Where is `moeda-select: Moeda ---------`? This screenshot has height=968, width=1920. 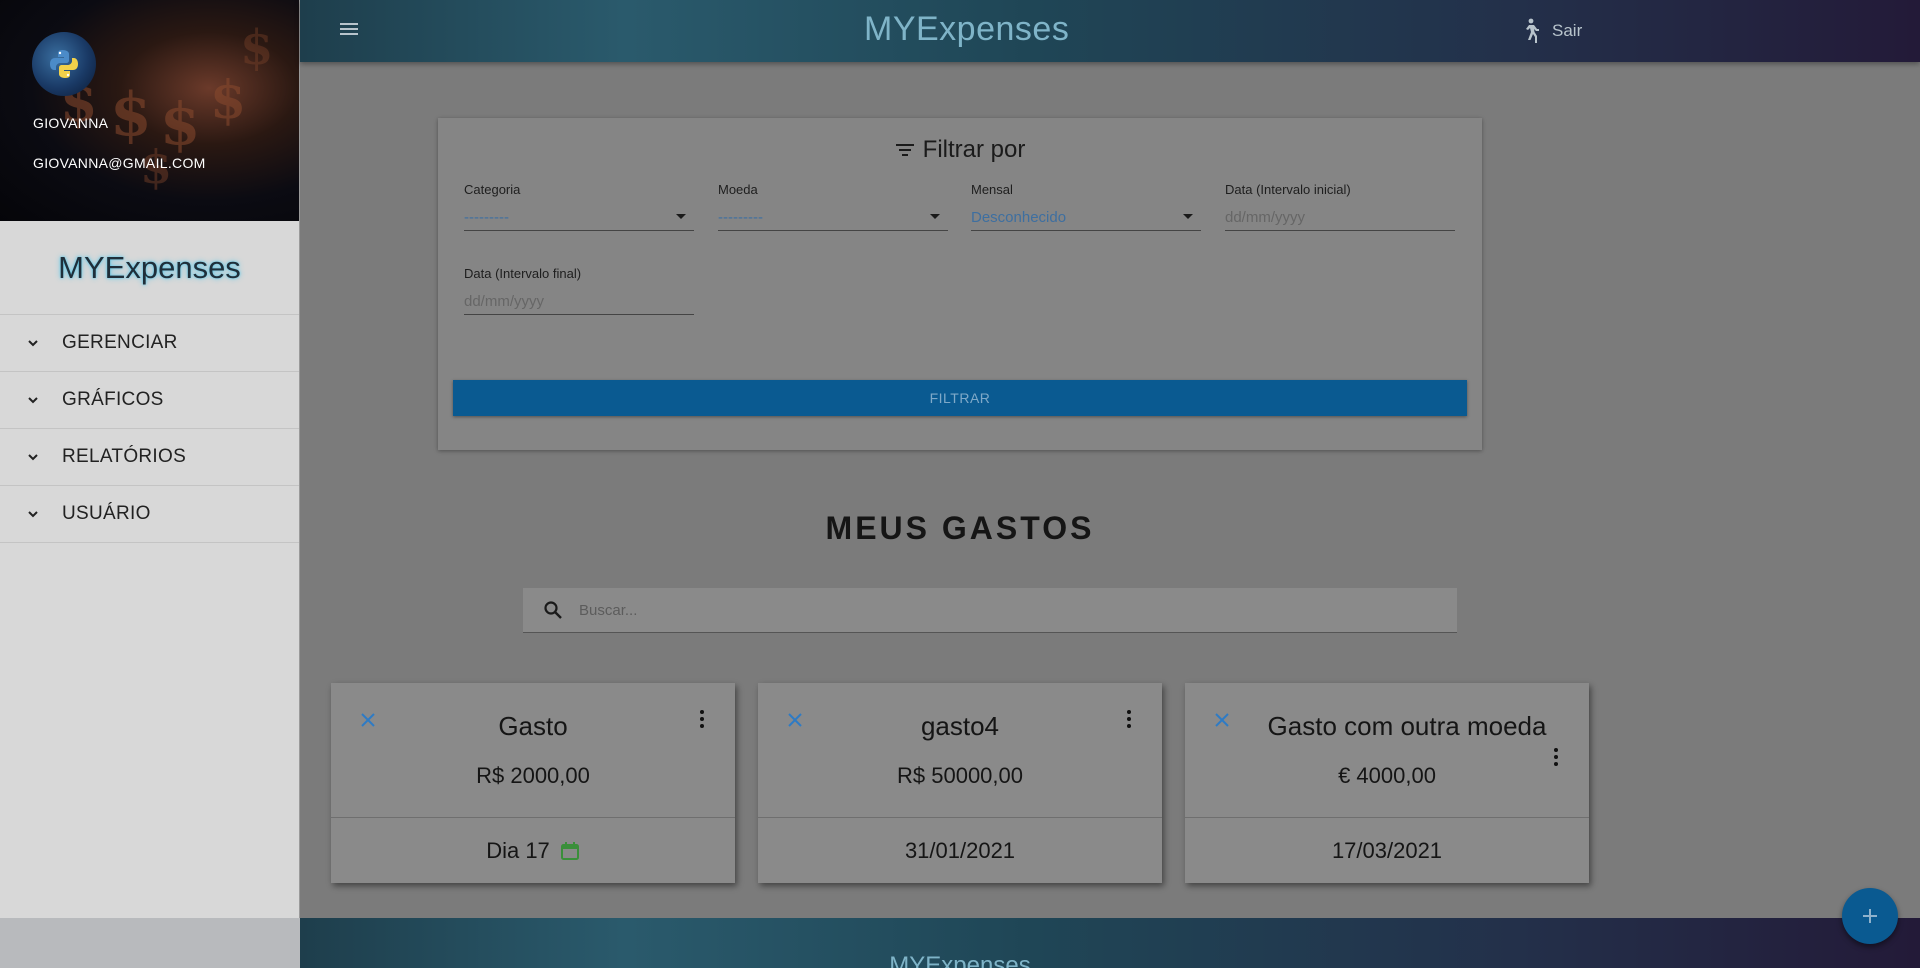
moeda-select: Moeda --------- is located at coordinates (833, 213).